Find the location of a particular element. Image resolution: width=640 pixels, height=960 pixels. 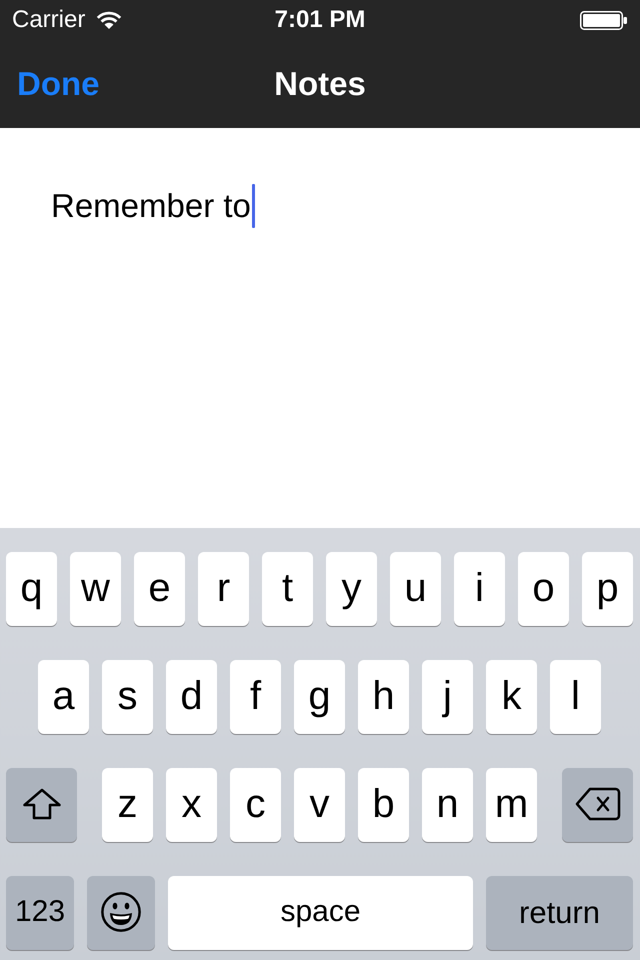

letter-key: m is located at coordinates (511, 805).